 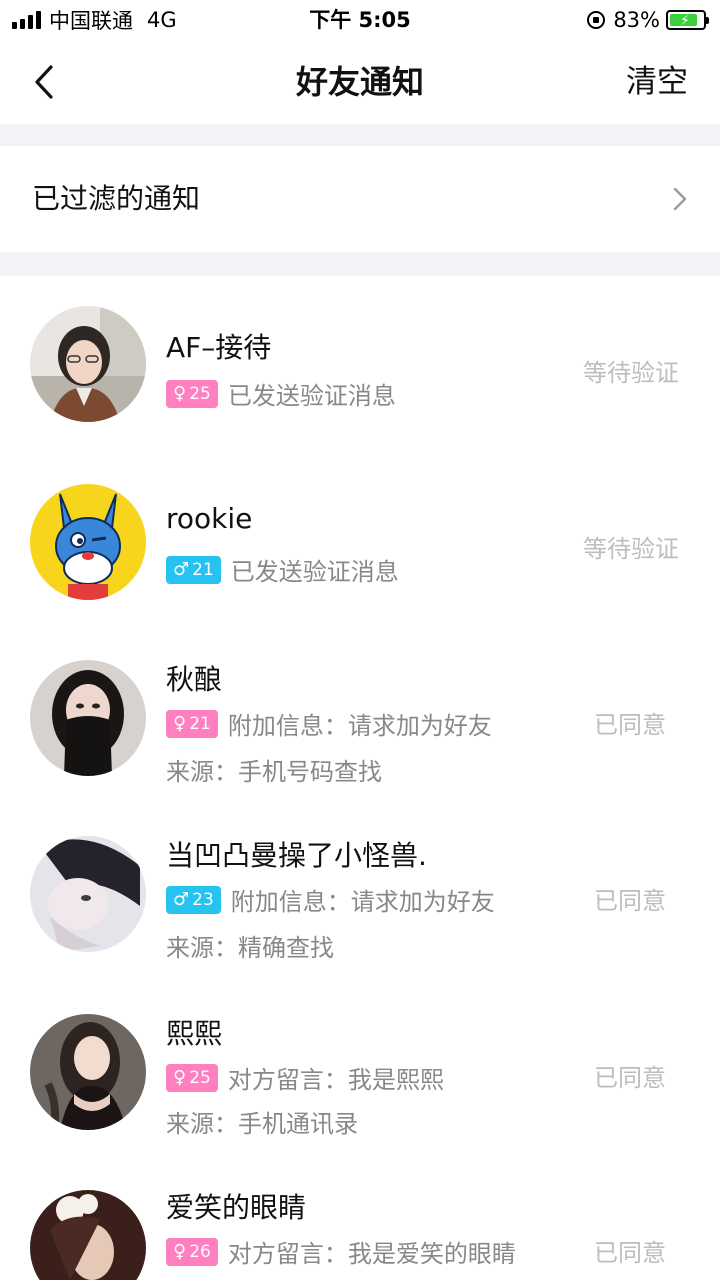 I want to click on notification-detail: ♀ 25 对方留言：我是熙熙, so click(x=305, y=1077).